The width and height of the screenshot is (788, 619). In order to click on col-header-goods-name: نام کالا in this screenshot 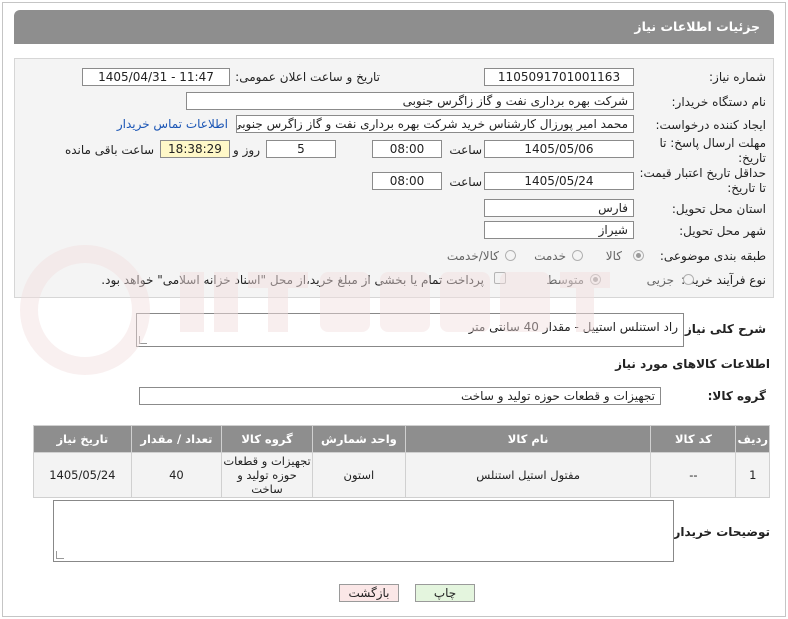, I will do `click(528, 439)`.